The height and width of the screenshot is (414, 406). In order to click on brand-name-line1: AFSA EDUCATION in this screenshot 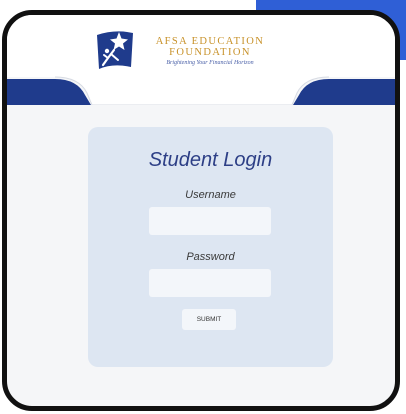, I will do `click(210, 41)`.